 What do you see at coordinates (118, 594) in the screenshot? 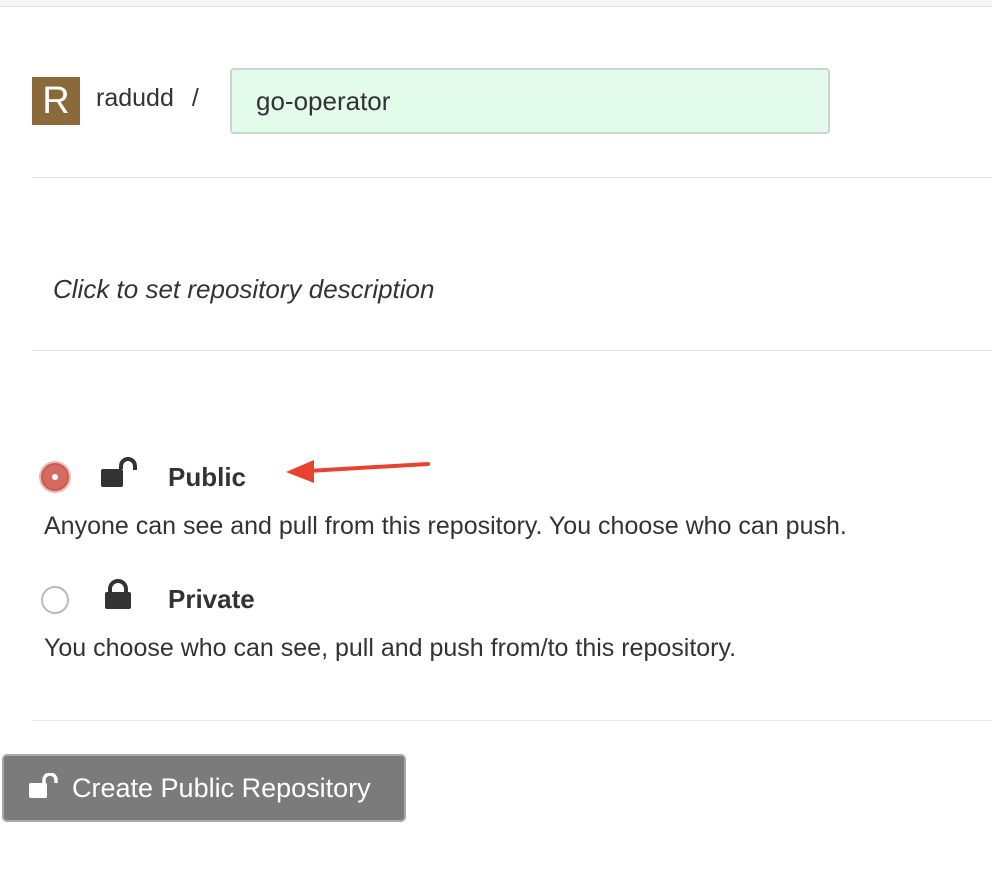
I see `lock-icon` at bounding box center [118, 594].